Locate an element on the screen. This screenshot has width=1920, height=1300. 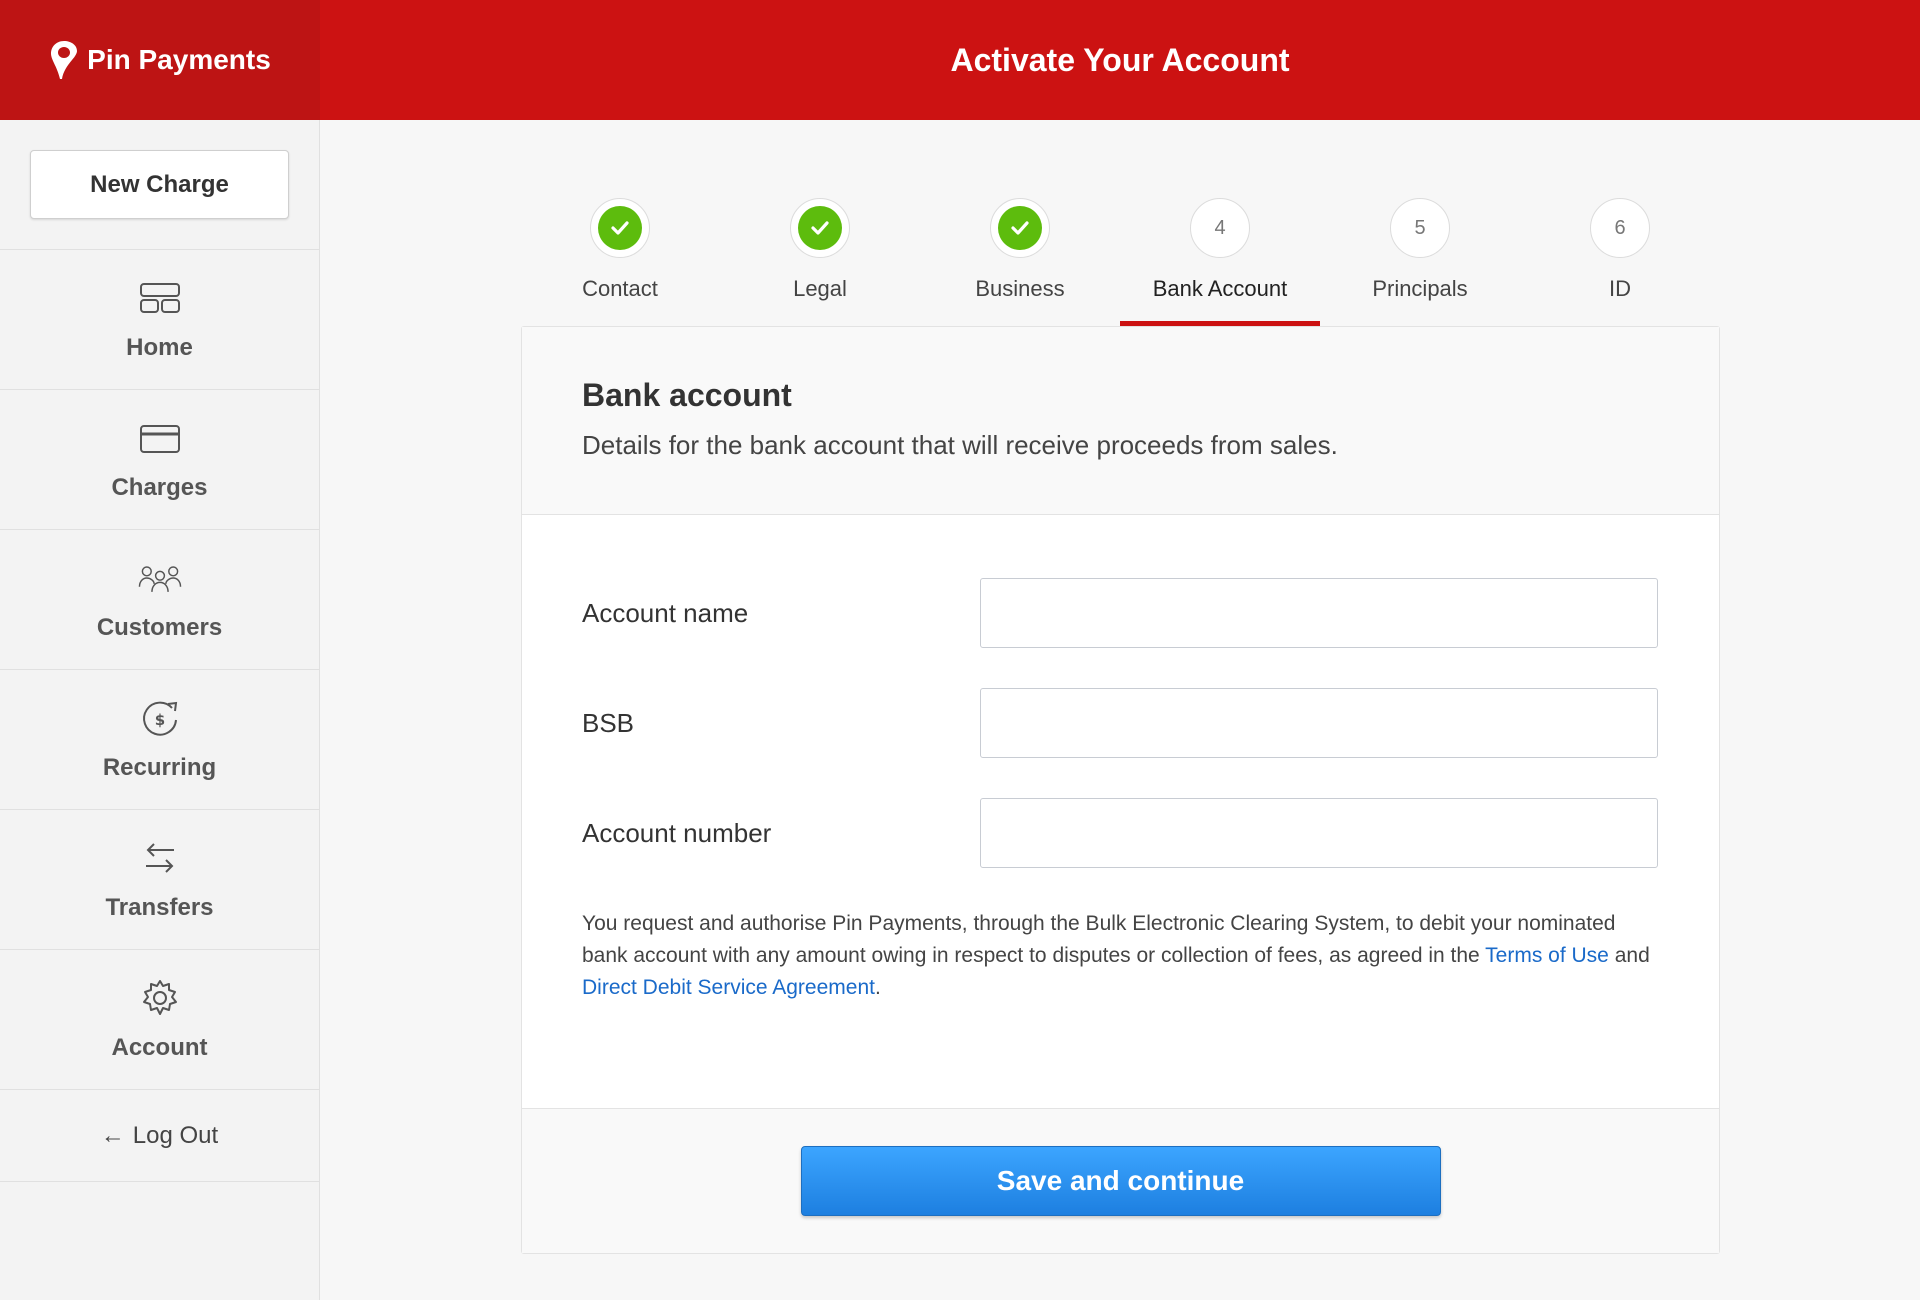
pin-logo-icon is located at coordinates (64, 60).